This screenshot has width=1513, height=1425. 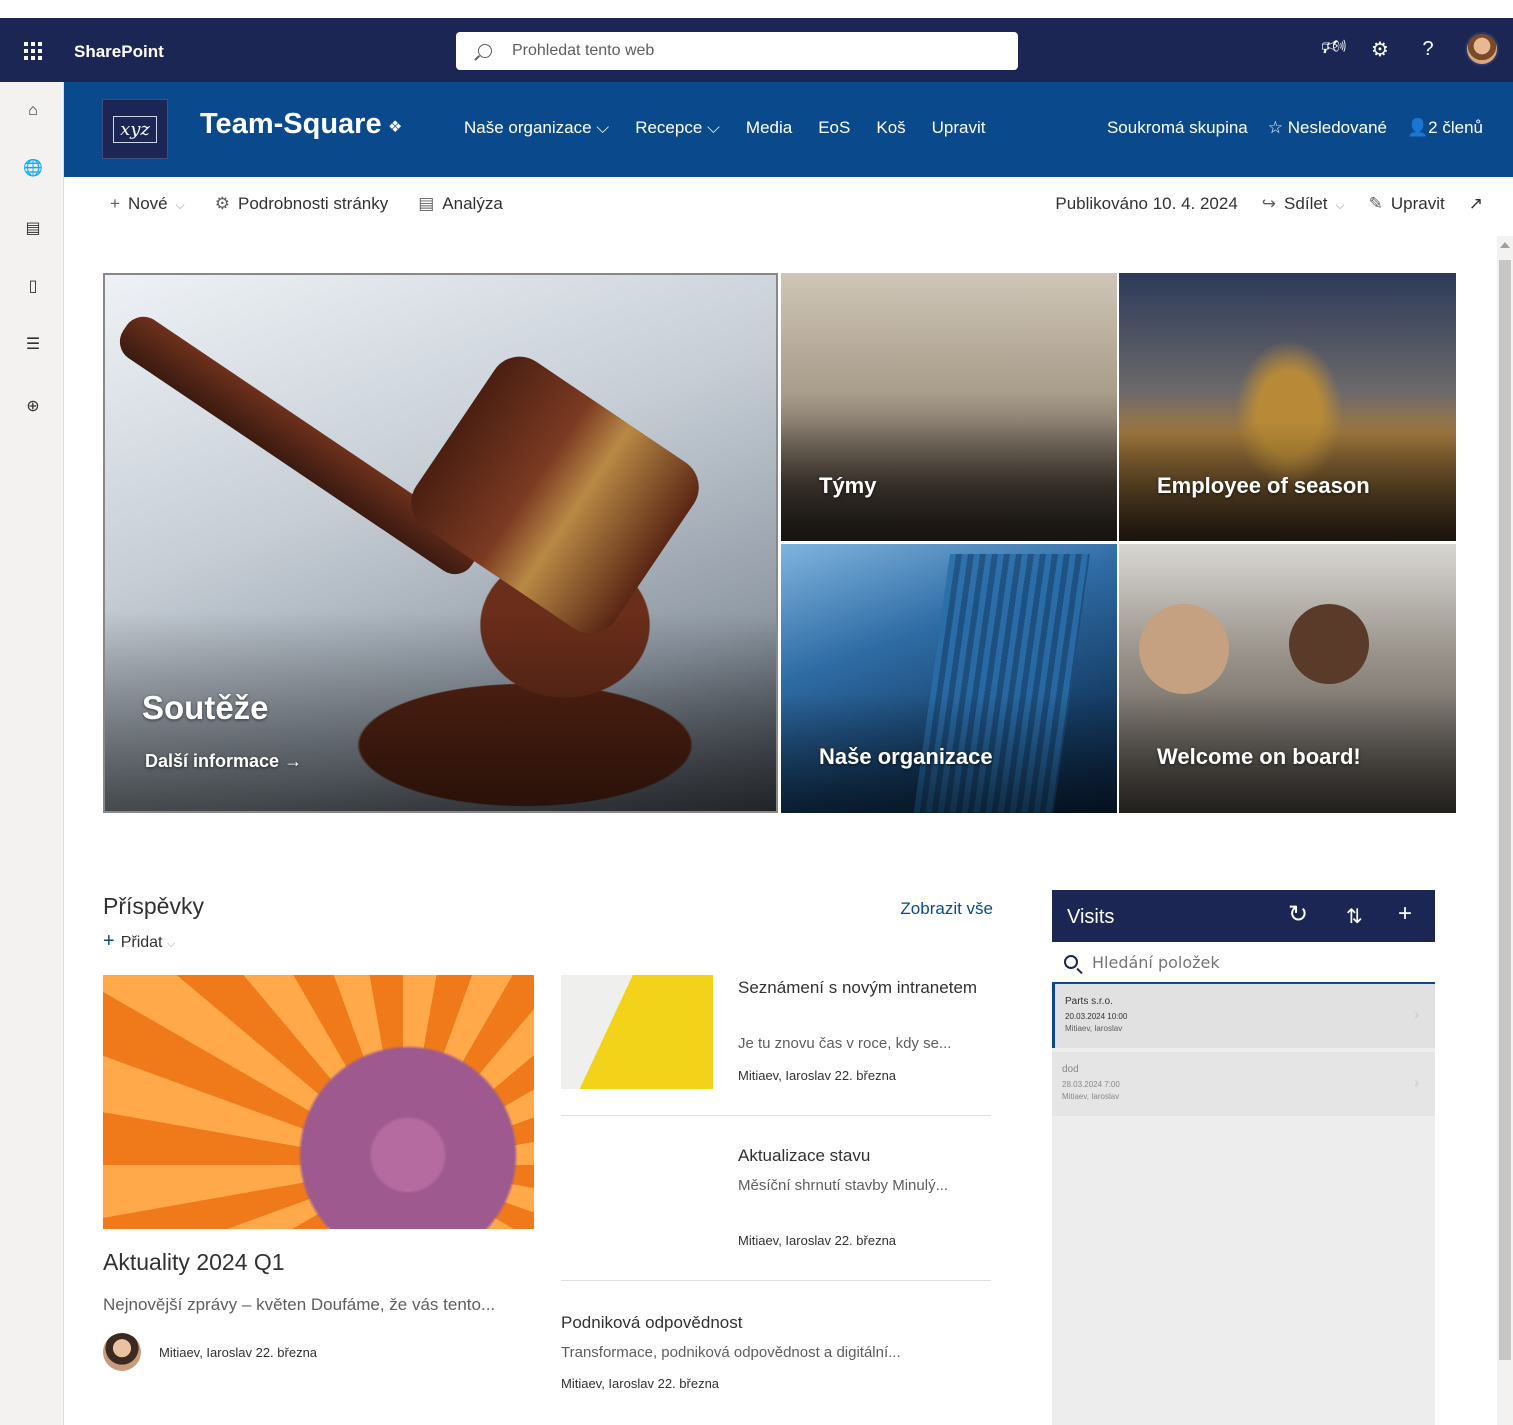 I want to click on expand-icon: ↗, so click(x=1476, y=204).